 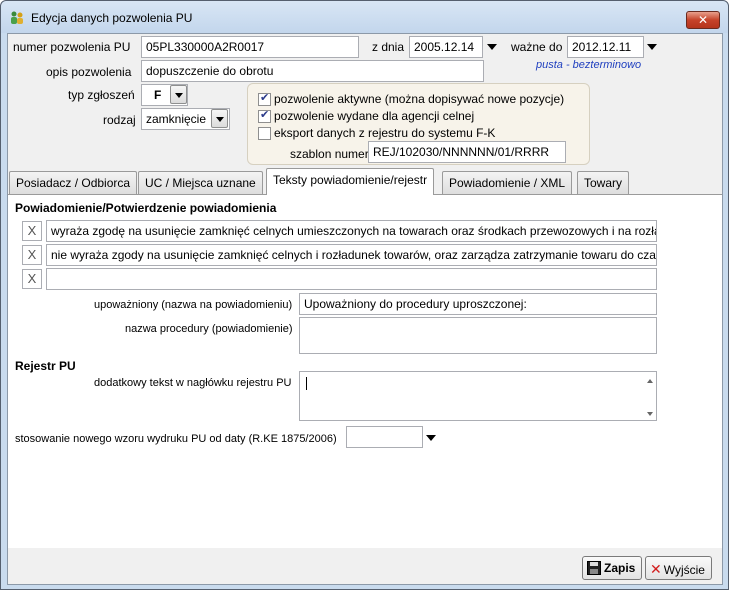 I want to click on save-button-label: Zapis, so click(x=620, y=568).